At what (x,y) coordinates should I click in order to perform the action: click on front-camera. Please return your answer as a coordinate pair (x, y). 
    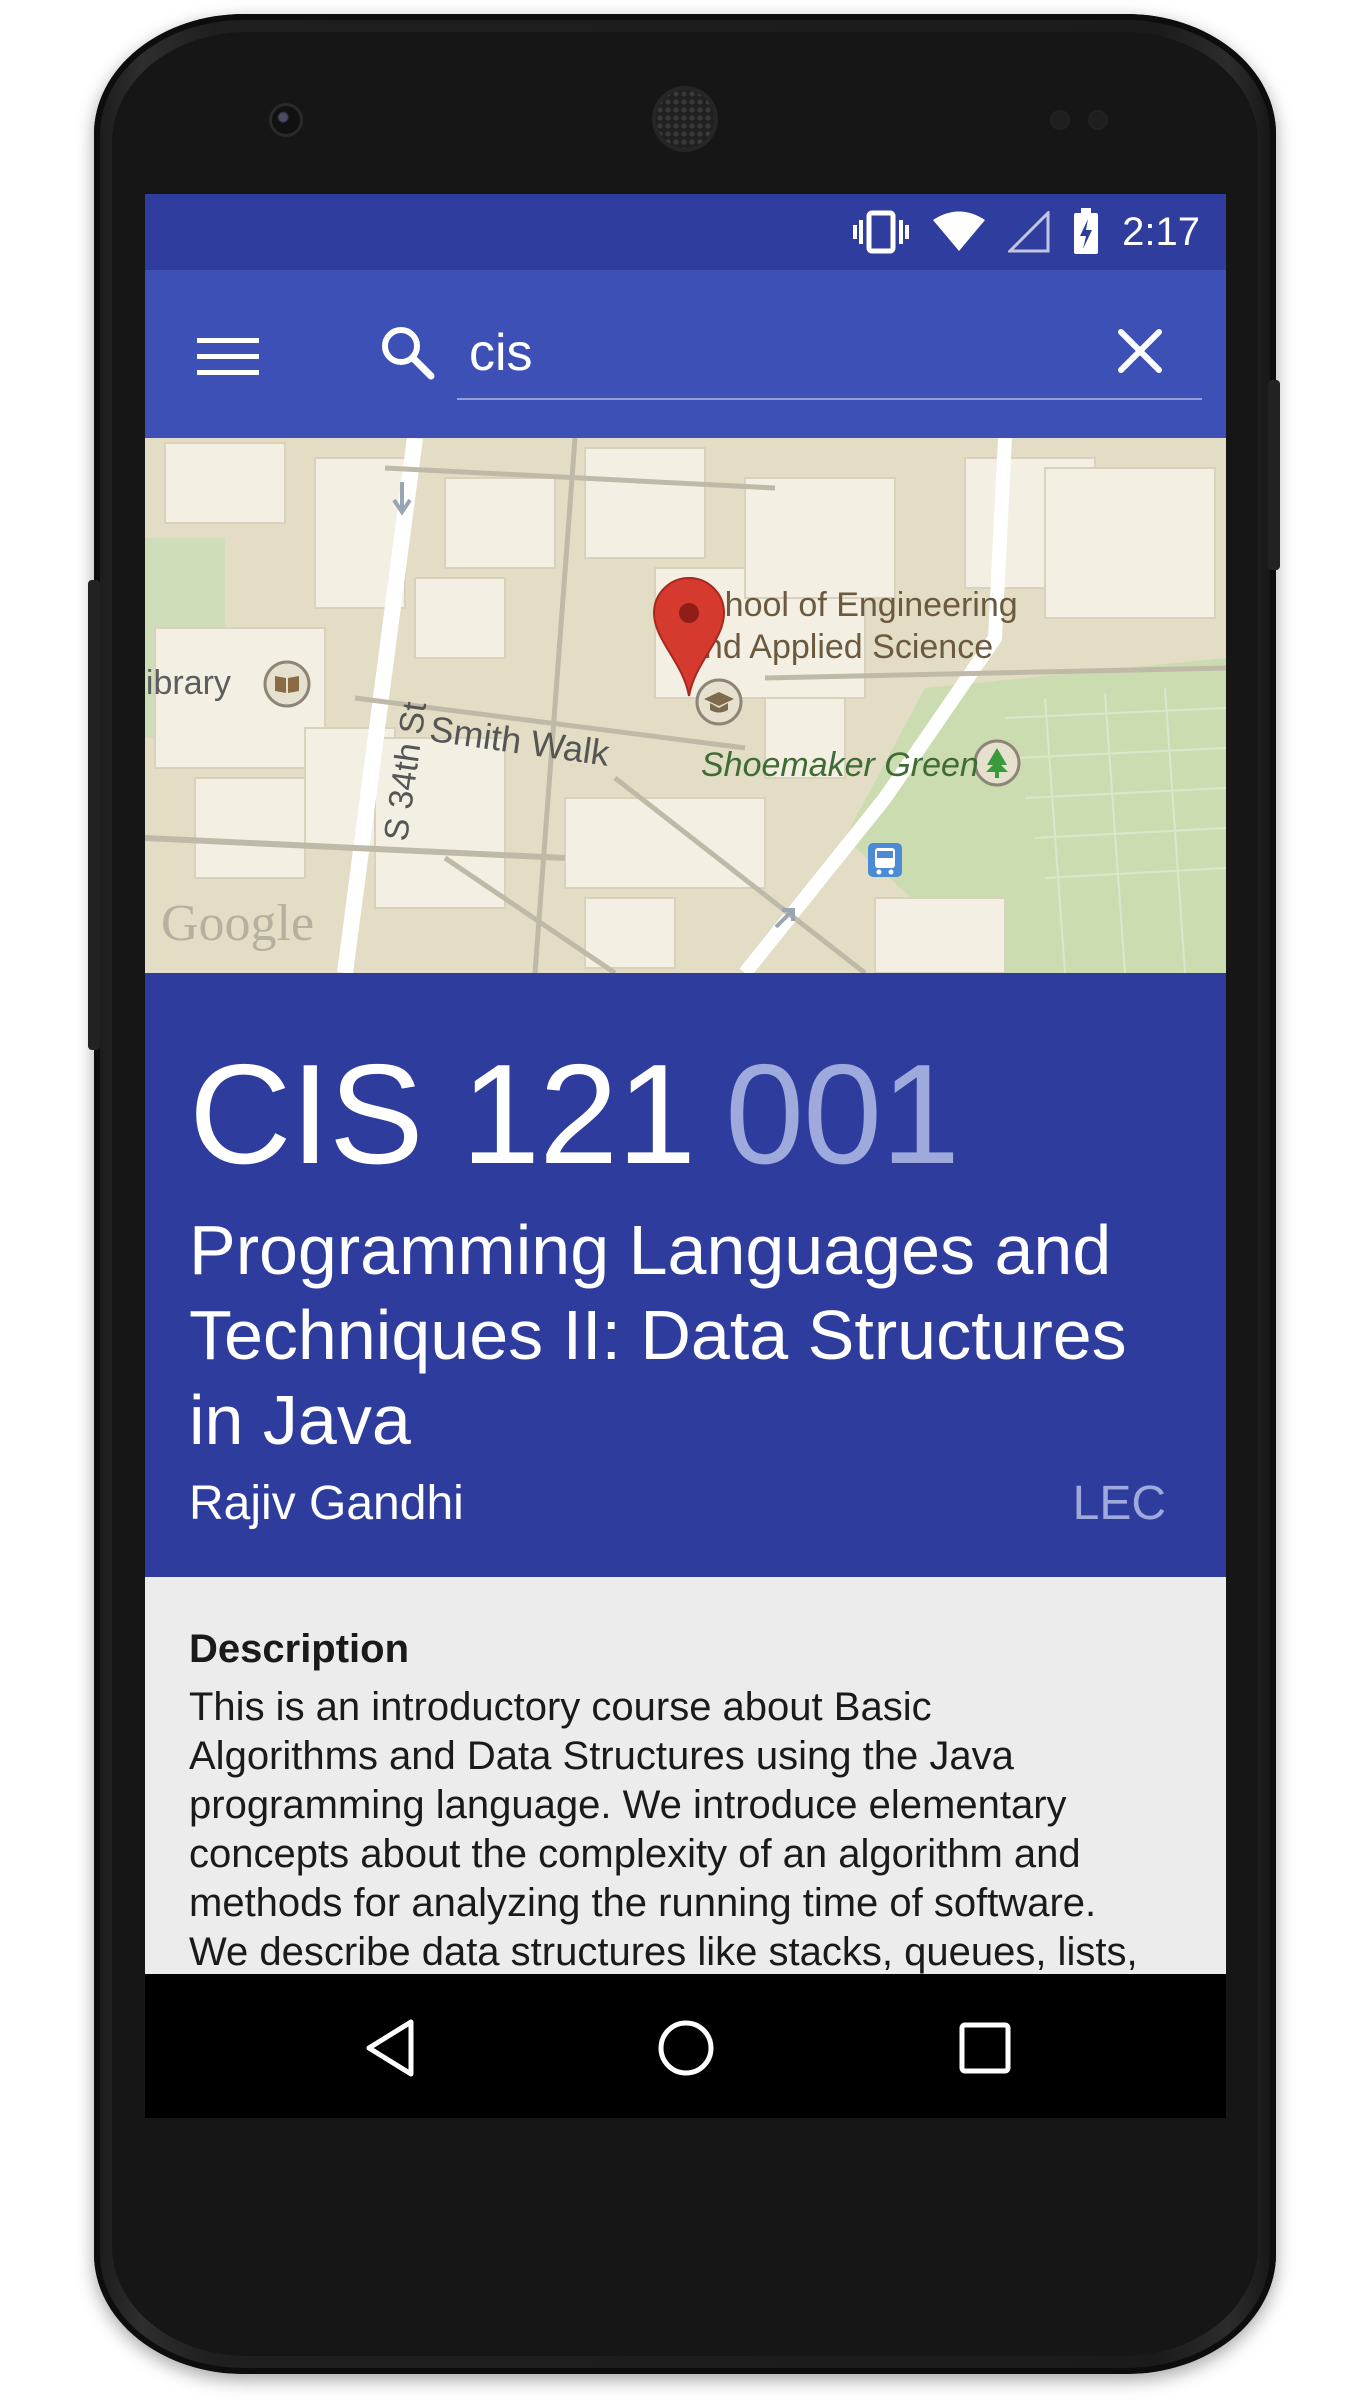
    Looking at the image, I should click on (286, 120).